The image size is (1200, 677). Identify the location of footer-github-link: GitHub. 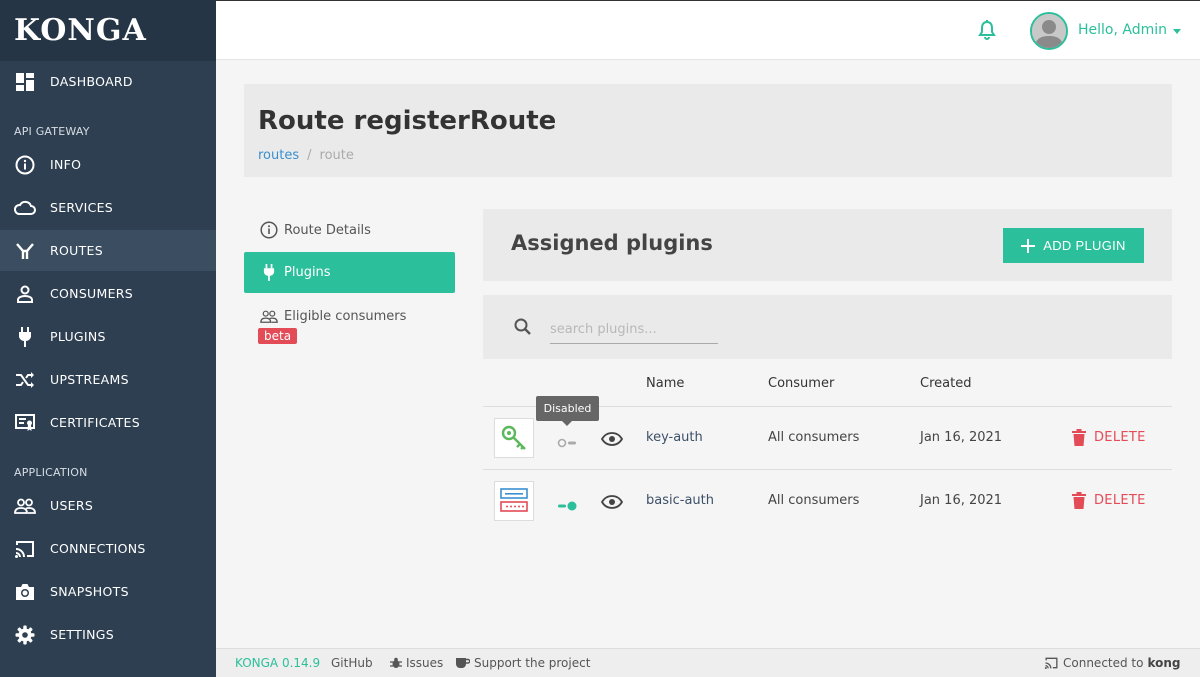
(352, 663).